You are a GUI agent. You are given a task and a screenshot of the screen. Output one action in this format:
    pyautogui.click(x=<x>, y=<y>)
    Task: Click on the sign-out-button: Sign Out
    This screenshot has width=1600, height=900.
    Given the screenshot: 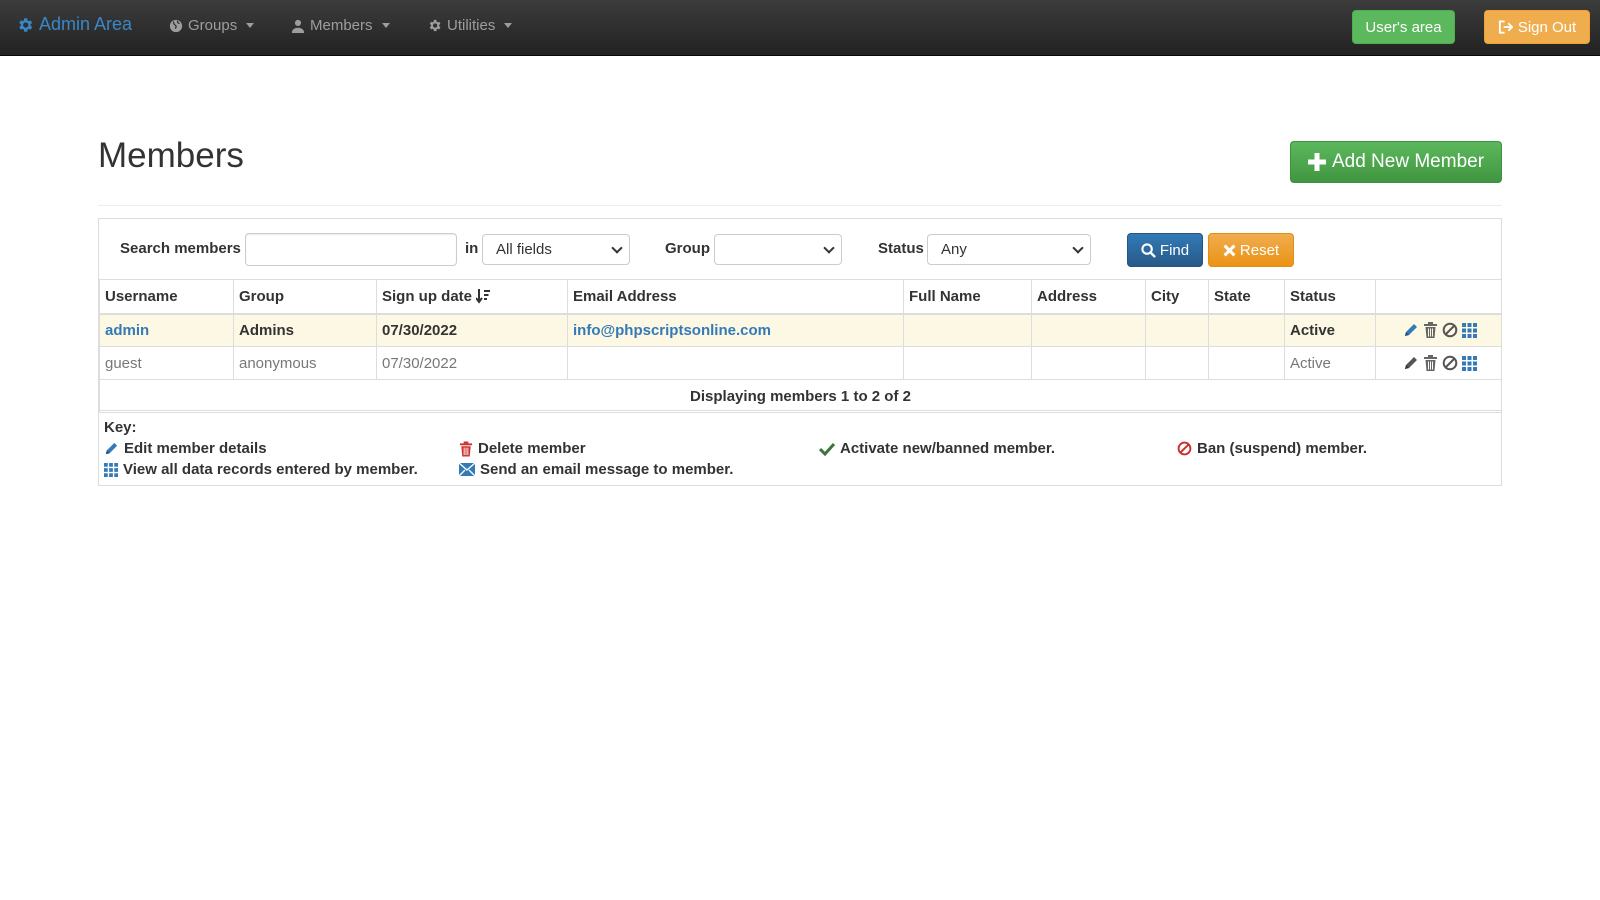 What is the action you would take?
    pyautogui.click(x=1537, y=27)
    